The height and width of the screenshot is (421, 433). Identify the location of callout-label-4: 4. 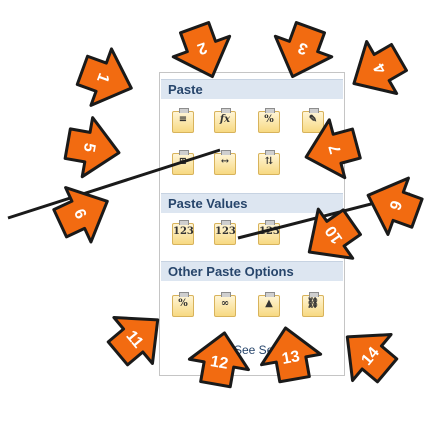
(380, 68).